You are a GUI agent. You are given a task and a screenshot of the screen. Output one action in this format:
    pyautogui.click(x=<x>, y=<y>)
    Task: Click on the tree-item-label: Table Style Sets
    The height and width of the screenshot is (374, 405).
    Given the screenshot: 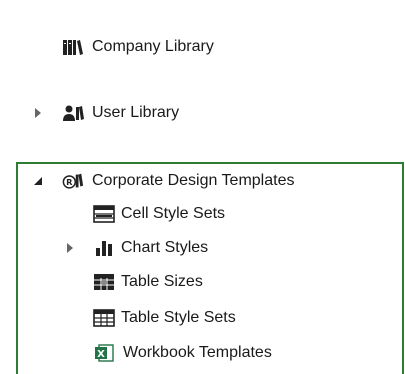 What is the action you would take?
    pyautogui.click(x=178, y=317)
    